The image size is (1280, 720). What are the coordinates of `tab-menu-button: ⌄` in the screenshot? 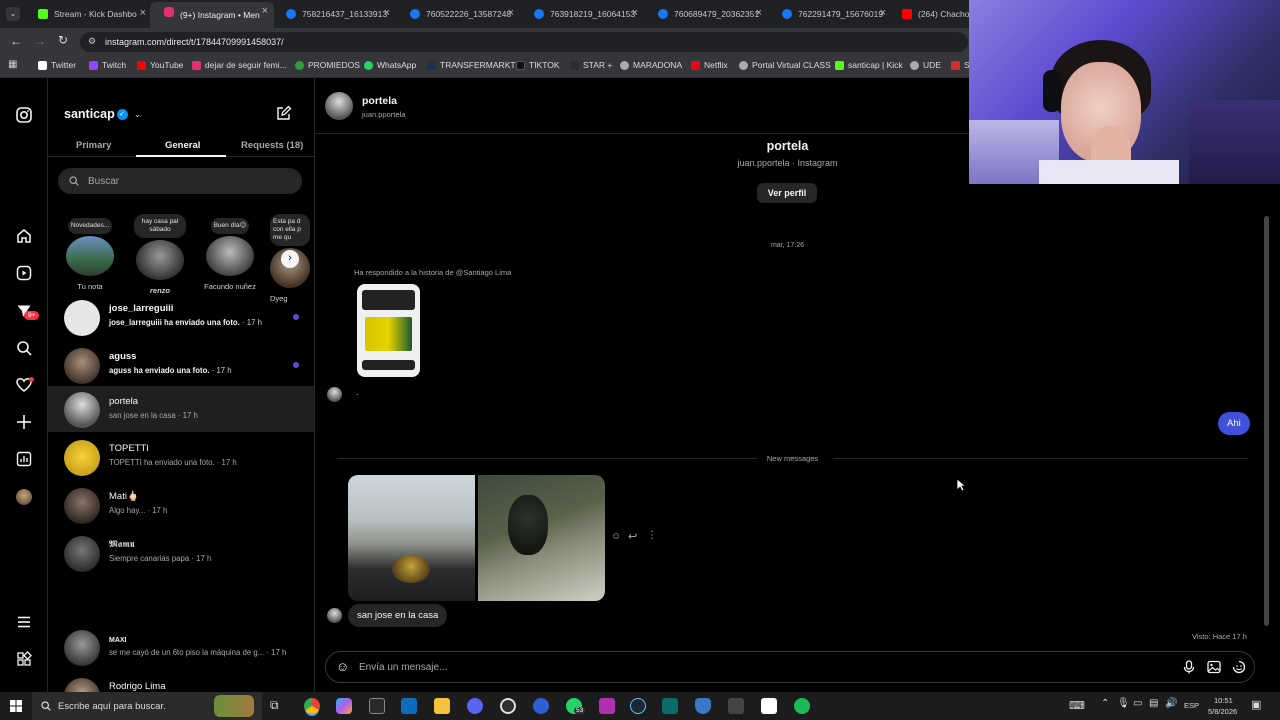 It's located at (13, 14).